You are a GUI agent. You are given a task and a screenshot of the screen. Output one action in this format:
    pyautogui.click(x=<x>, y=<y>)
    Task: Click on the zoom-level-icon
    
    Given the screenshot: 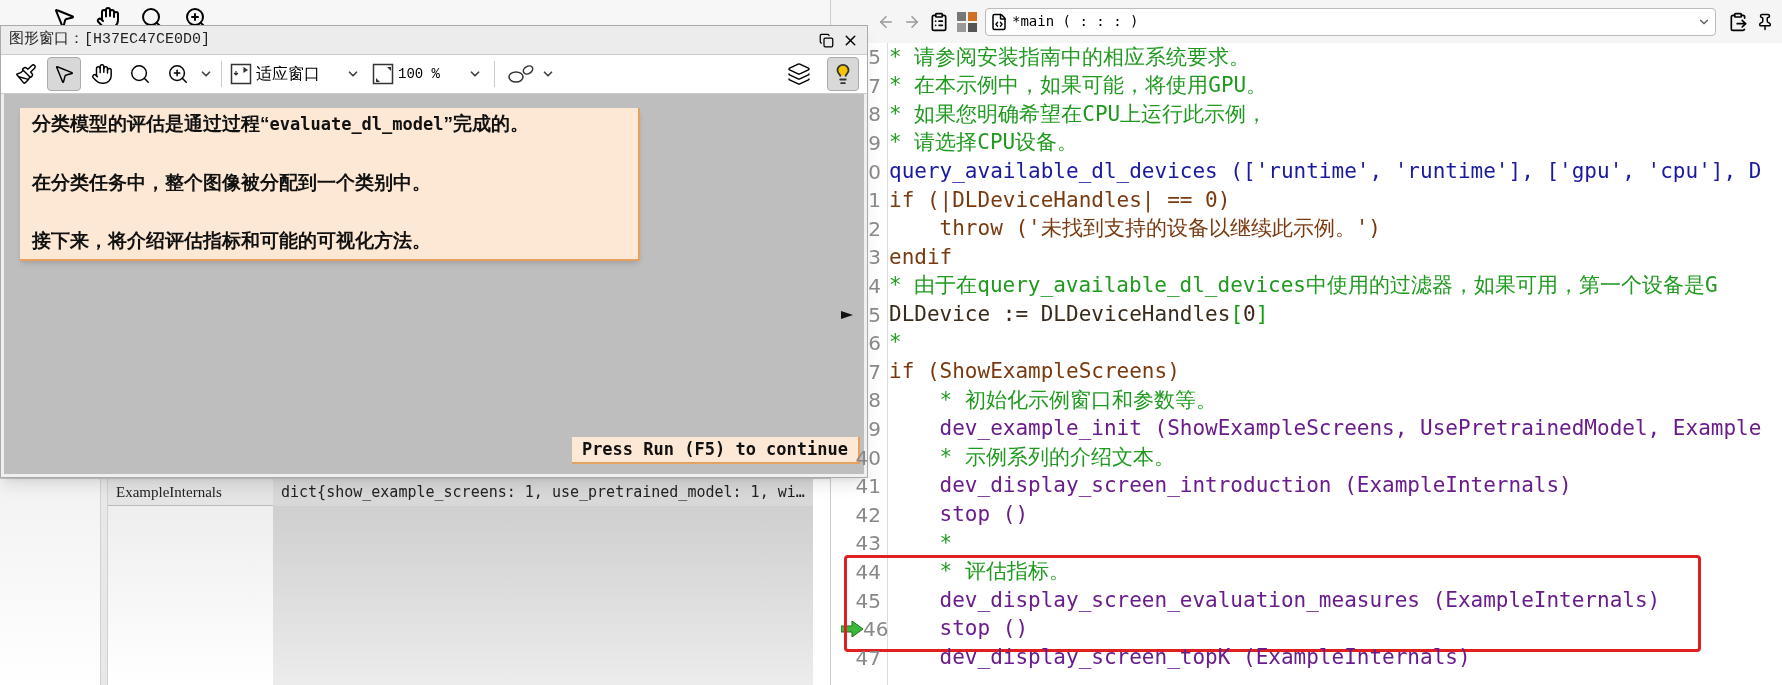 What is the action you would take?
    pyautogui.click(x=383, y=74)
    